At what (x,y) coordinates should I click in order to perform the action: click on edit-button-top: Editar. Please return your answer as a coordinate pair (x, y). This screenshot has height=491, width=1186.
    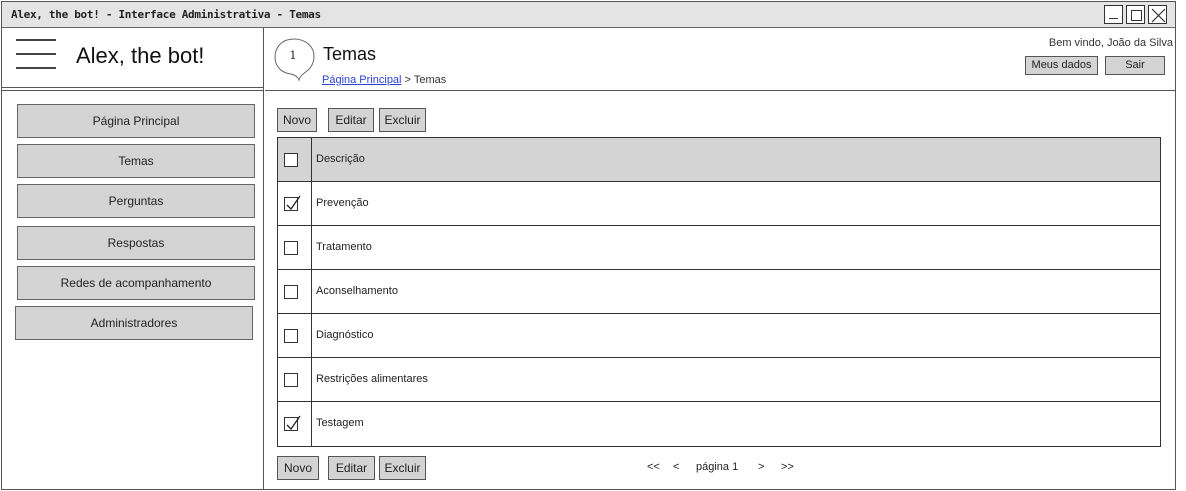
    Looking at the image, I should click on (351, 120).